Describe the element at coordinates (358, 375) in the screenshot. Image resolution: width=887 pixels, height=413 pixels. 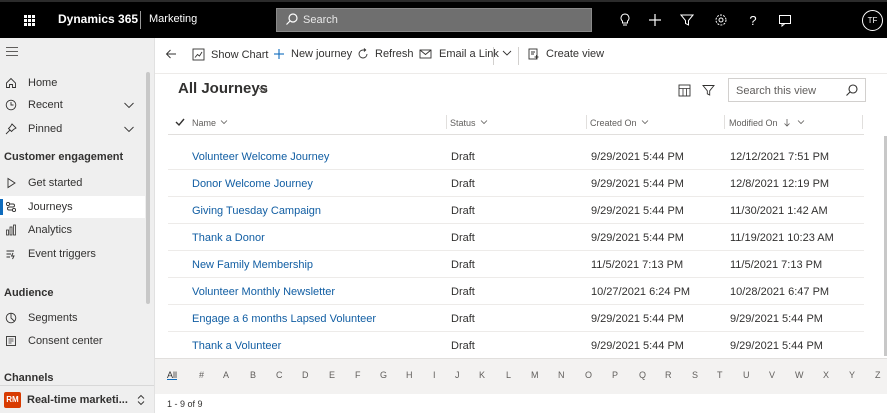
I see `alpha-filter-f: F` at that location.